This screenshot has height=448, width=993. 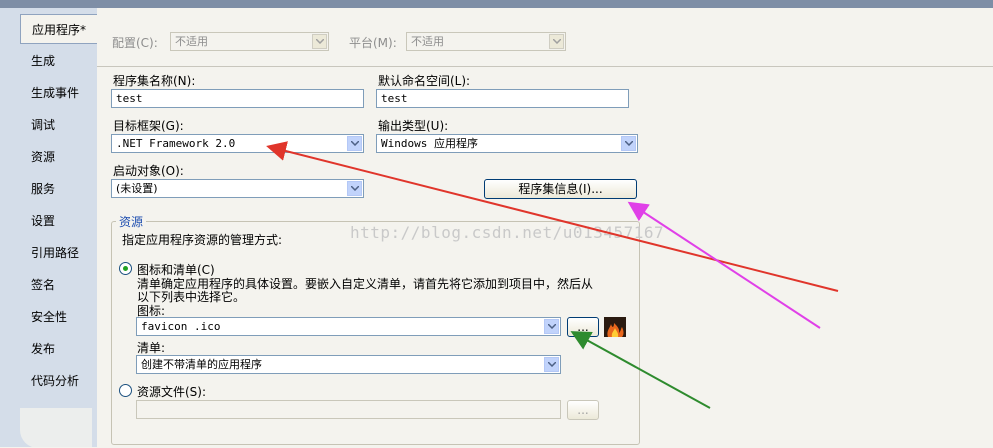 I want to click on target-framework-value: .NET Framework 2.0, so click(x=176, y=143).